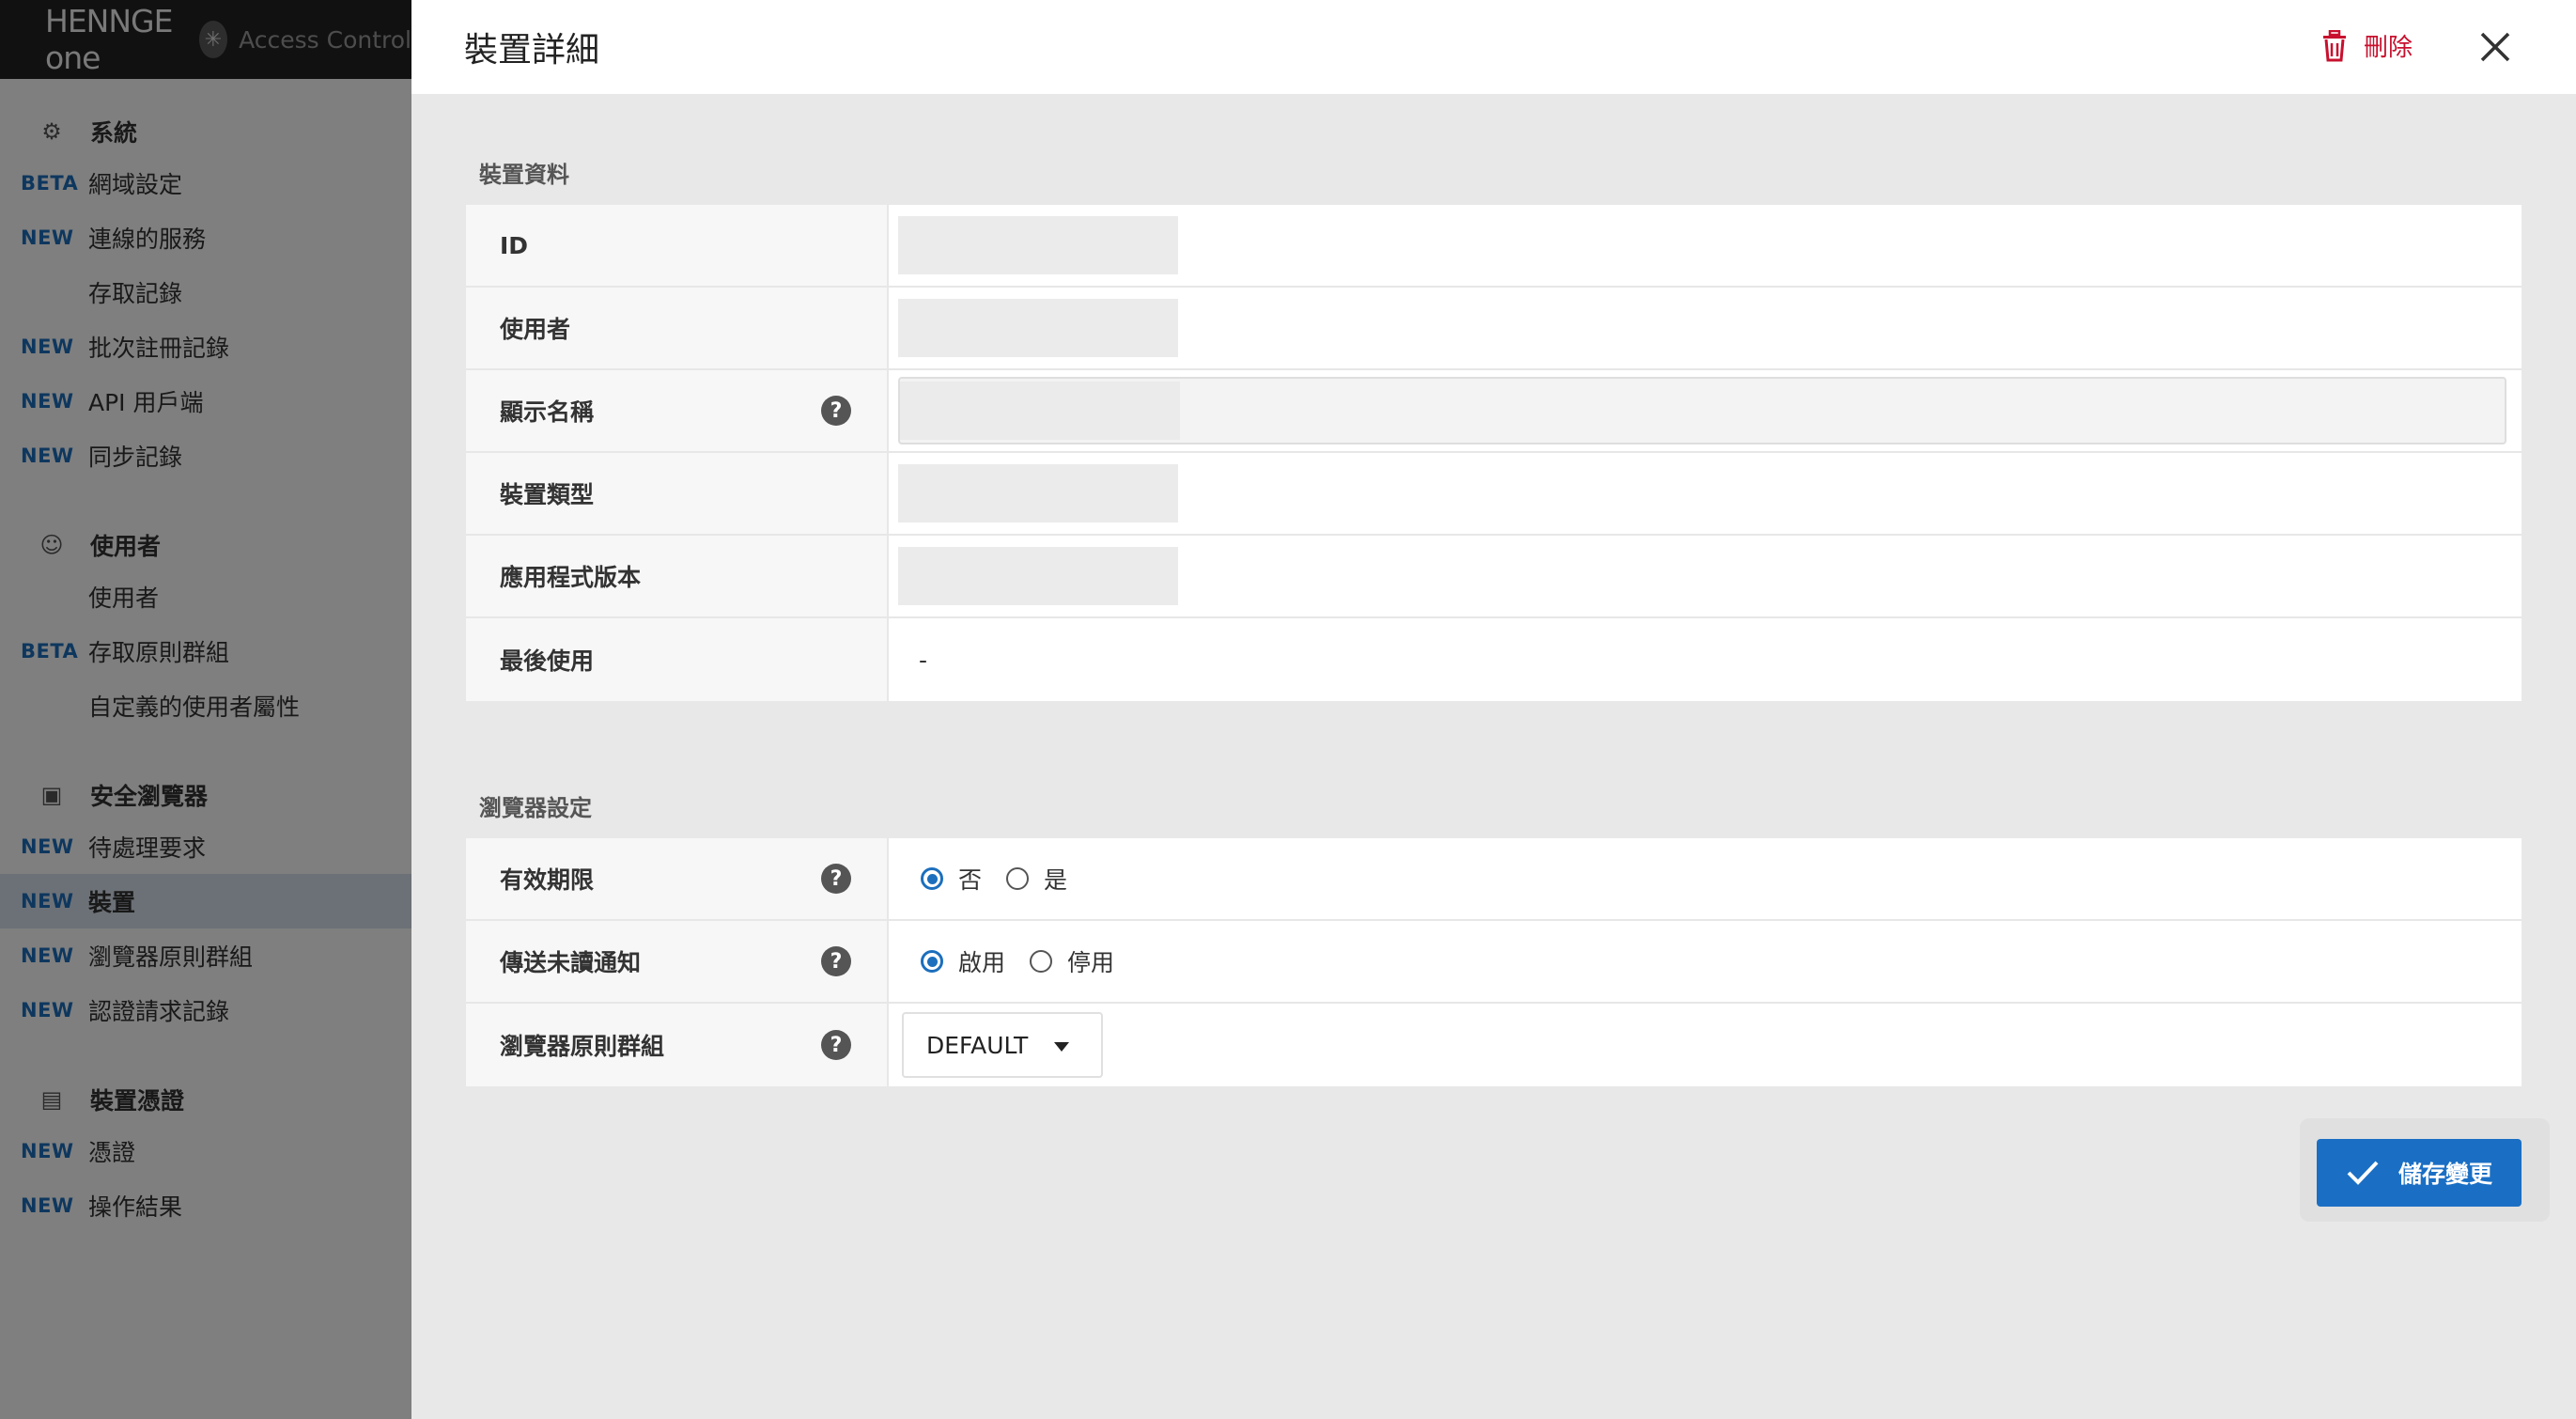 The image size is (2576, 1419). I want to click on save-button-container: 儲存變更, so click(2425, 1170).